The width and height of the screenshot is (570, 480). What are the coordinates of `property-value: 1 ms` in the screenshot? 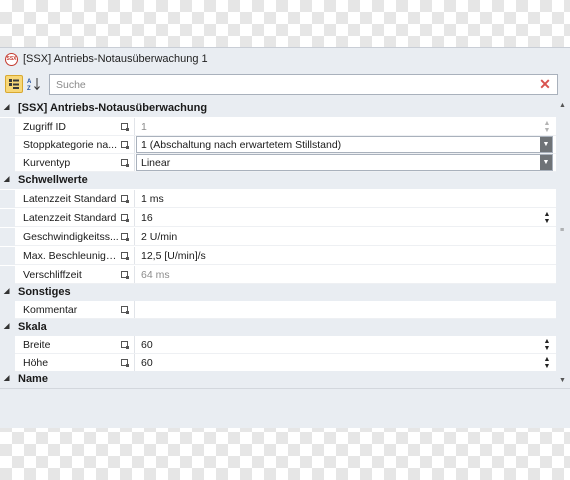 It's located at (152, 199).